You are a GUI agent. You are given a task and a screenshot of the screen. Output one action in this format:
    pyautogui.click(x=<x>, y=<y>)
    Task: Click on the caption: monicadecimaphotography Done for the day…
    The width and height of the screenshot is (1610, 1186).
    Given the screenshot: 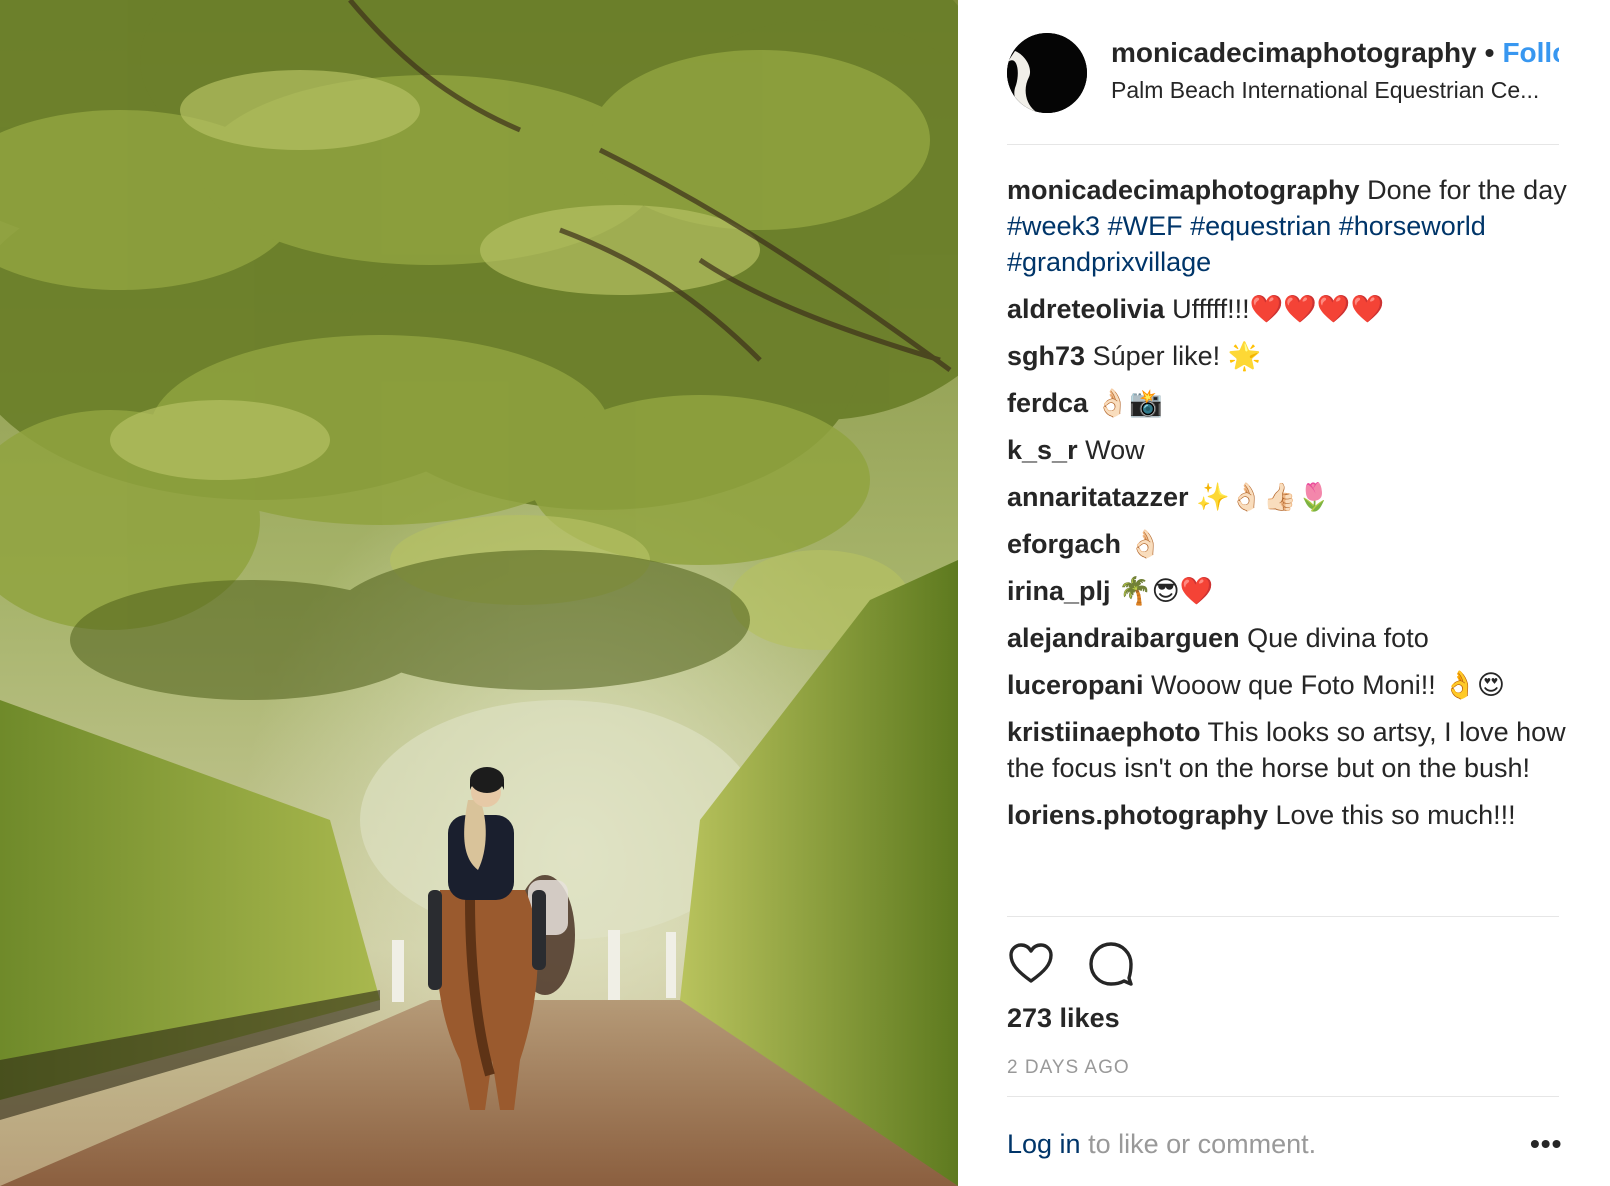 What is the action you would take?
    pyautogui.click(x=1287, y=226)
    